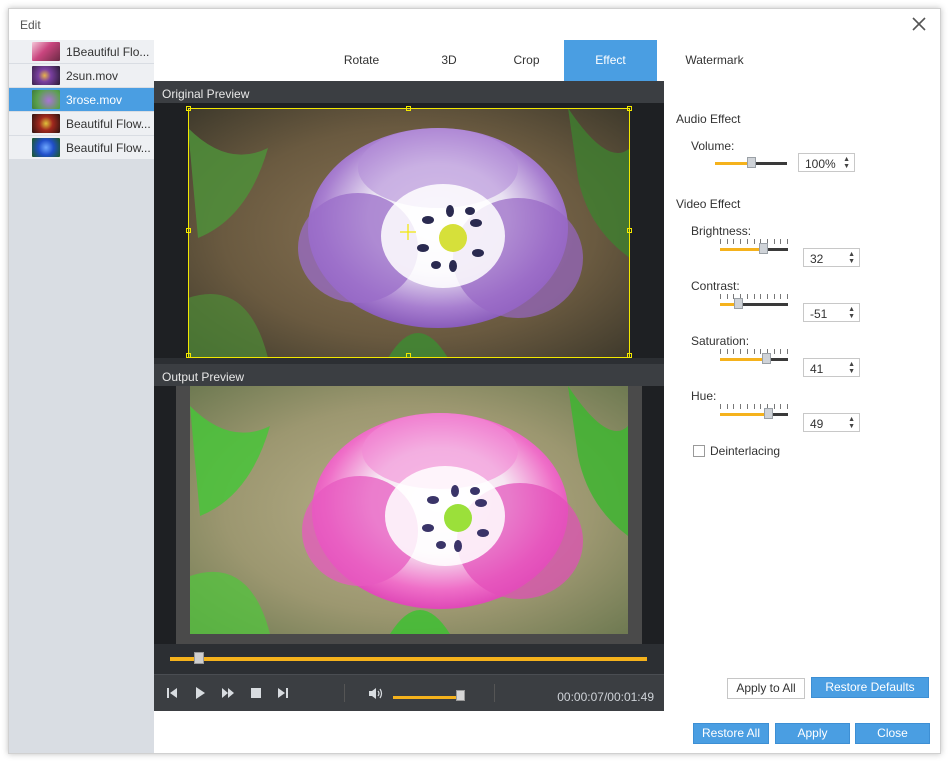  I want to click on saturation-slider, so click(754, 358).